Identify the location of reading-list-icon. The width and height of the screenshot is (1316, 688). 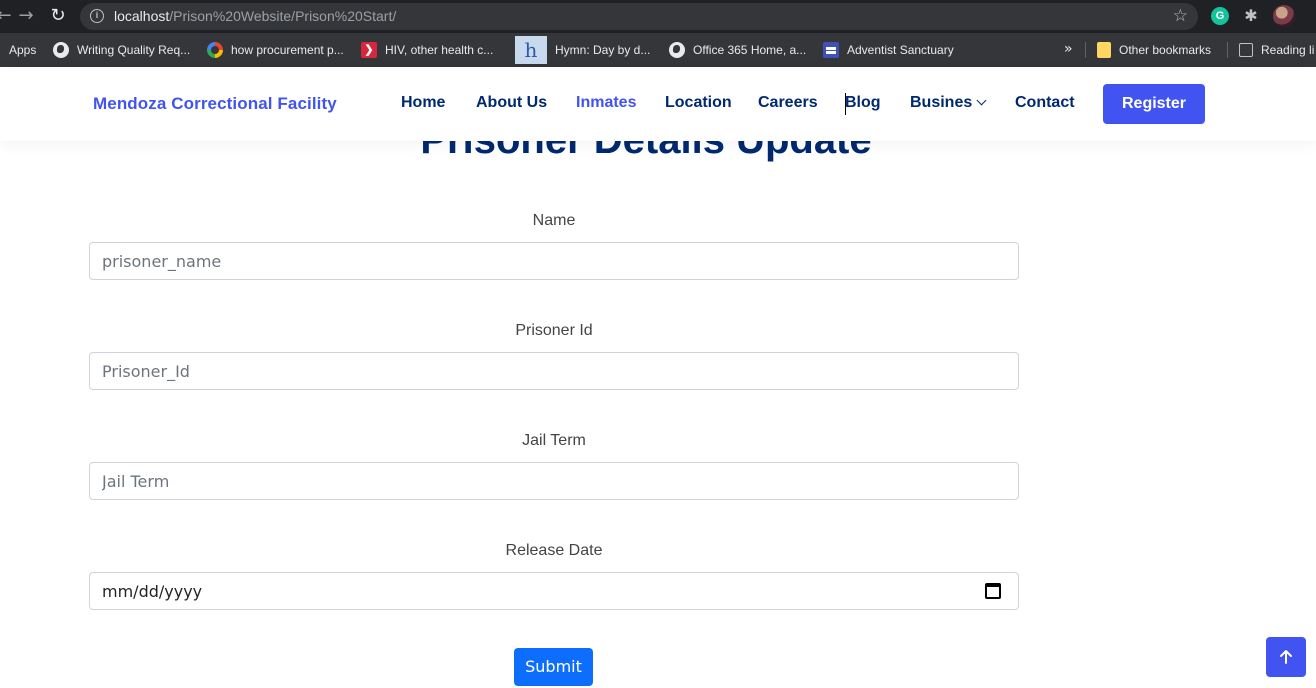
(1246, 50).